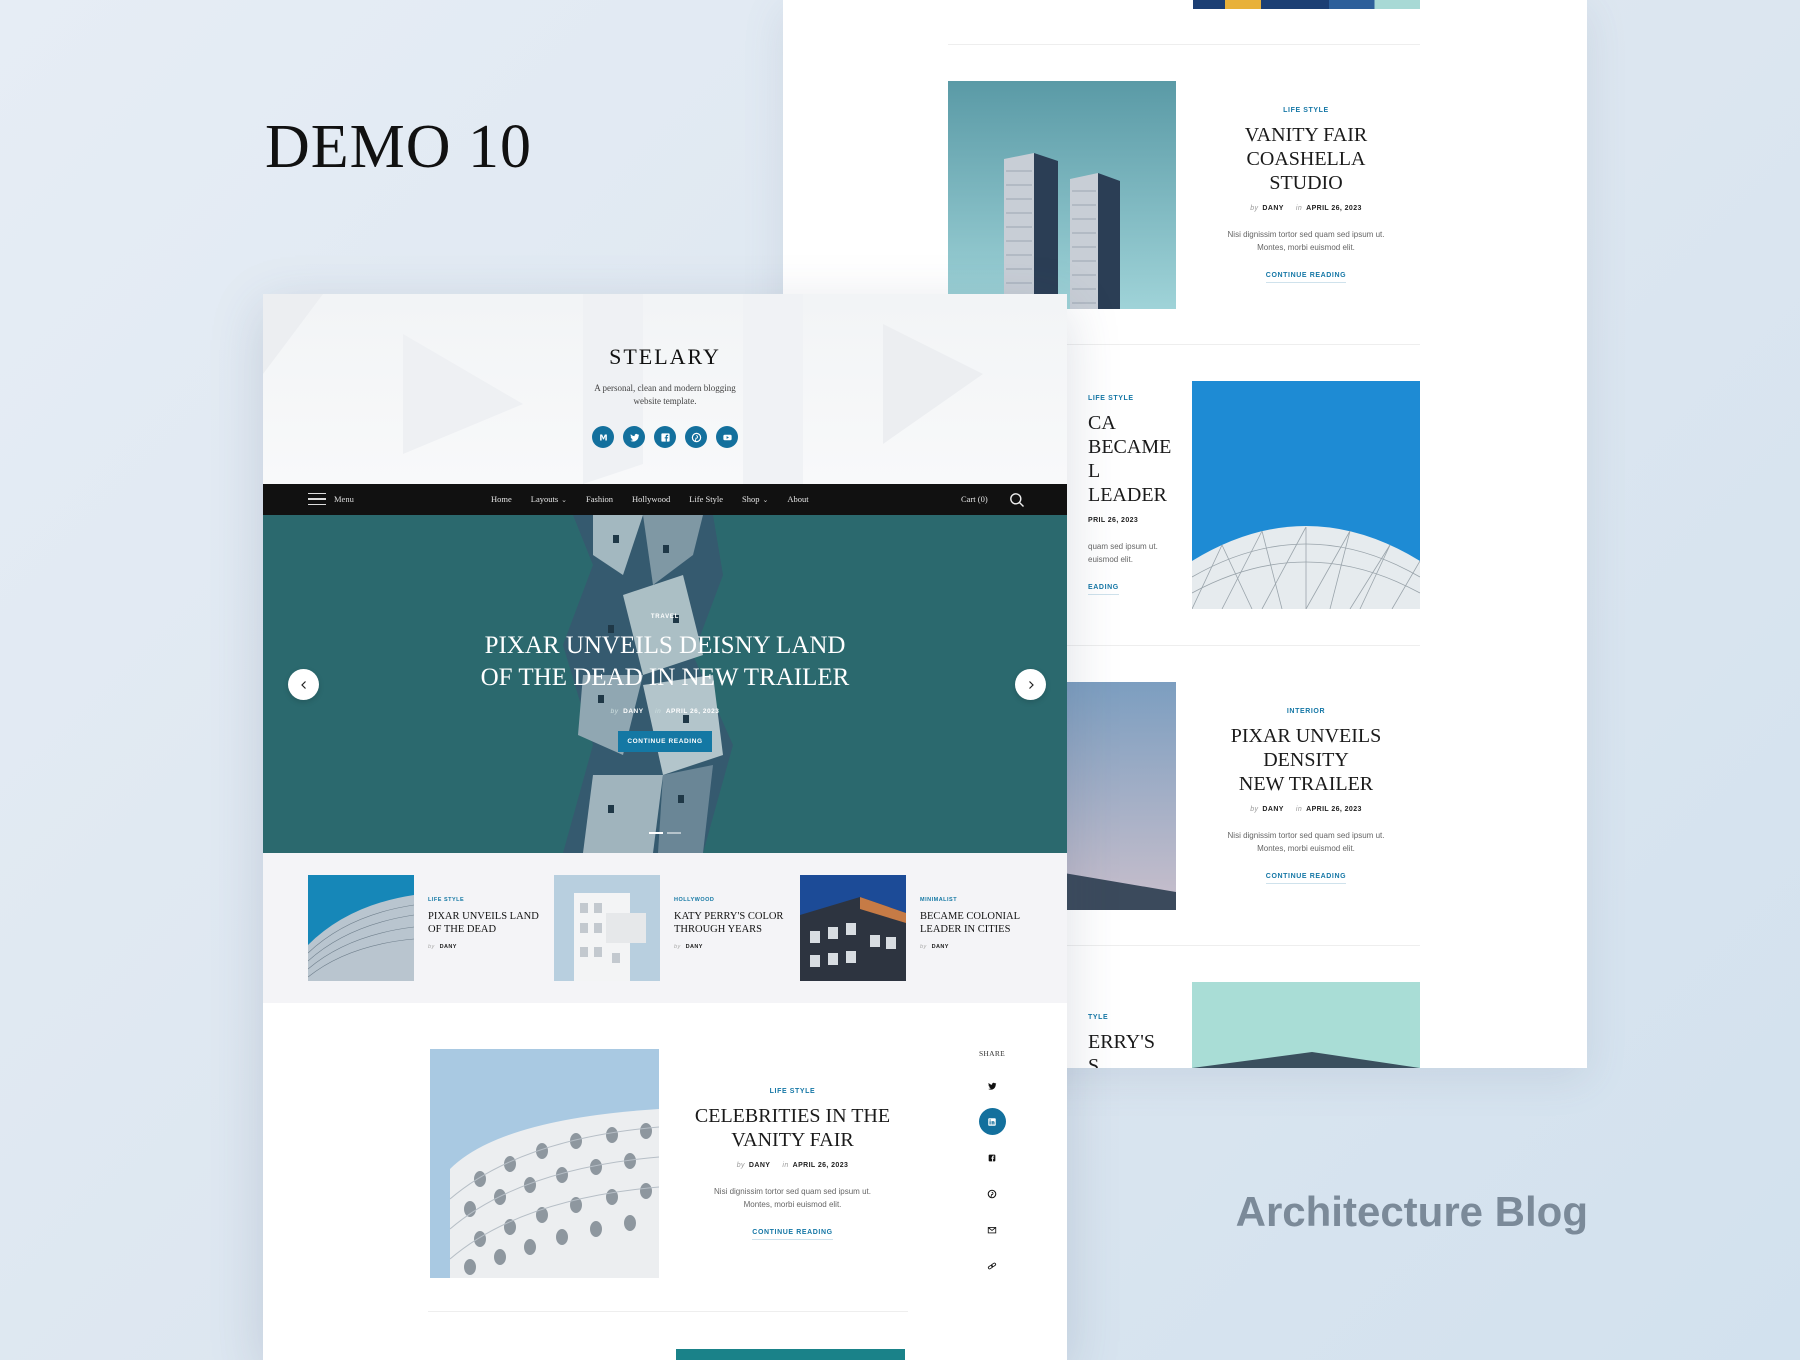 The image size is (1800, 1360). Describe the element at coordinates (730, 900) in the screenshot. I see `mini-post-category: HOLLYWOOD` at that location.